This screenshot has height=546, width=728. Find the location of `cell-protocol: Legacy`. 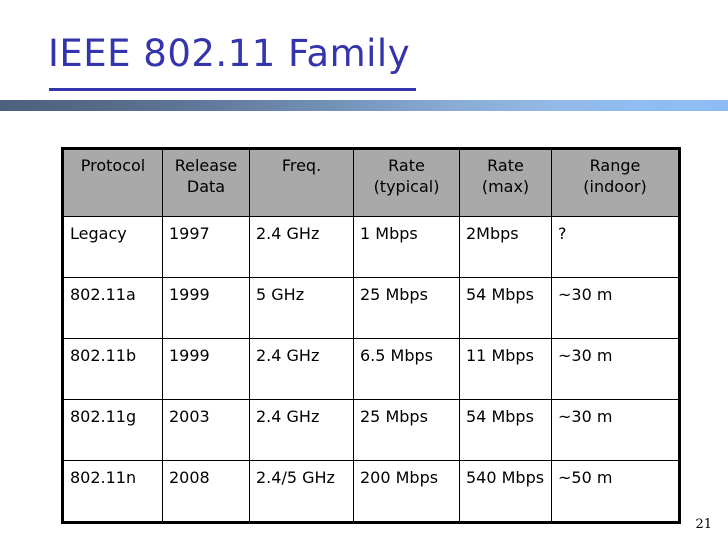

cell-protocol: Legacy is located at coordinates (112, 247).